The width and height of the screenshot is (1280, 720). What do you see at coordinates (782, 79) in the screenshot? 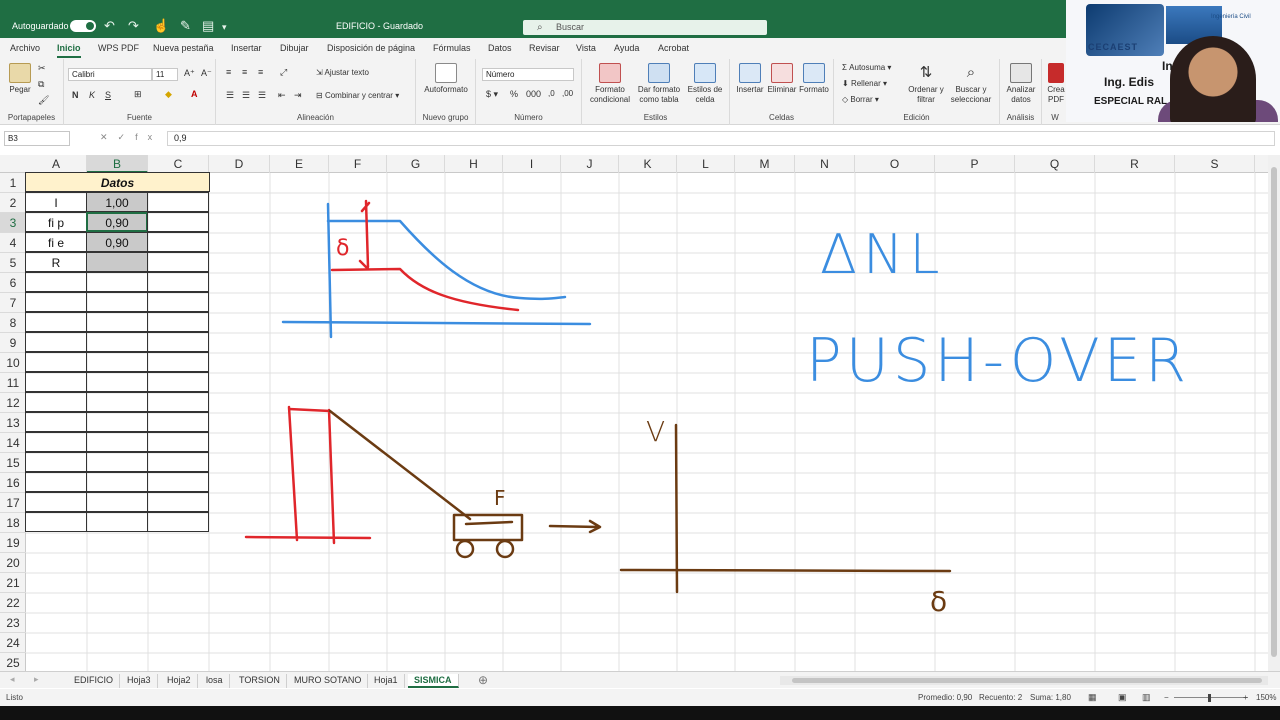
I see `delete-cells-button: Eliminar` at bounding box center [782, 79].